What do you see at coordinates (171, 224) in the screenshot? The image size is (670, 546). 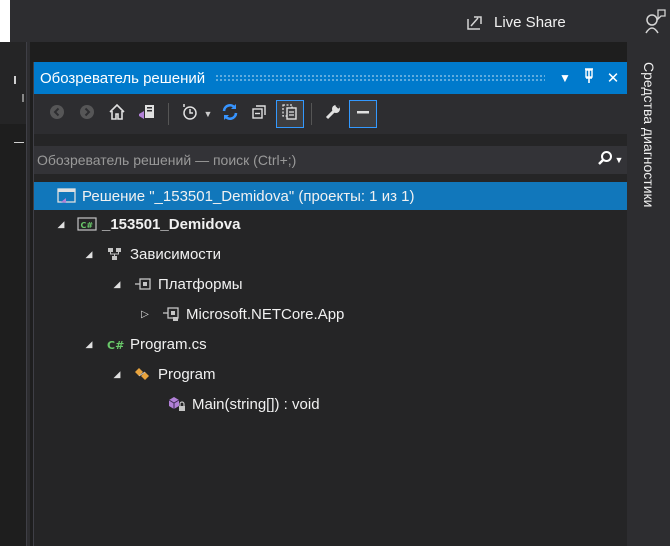 I see `tree-item-label: _153501_Demidova` at bounding box center [171, 224].